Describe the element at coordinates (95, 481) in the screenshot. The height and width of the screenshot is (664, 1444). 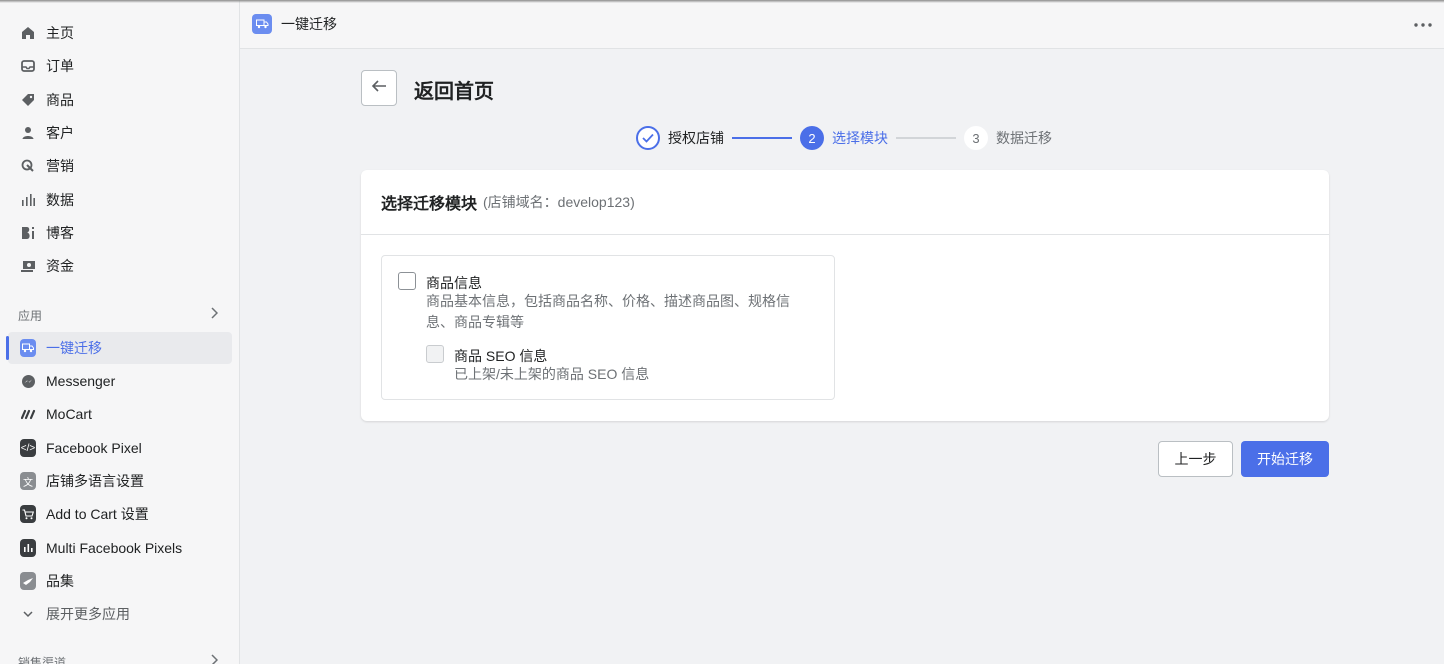
I see `sidebar-item-label: 店铺多语言设置` at that location.